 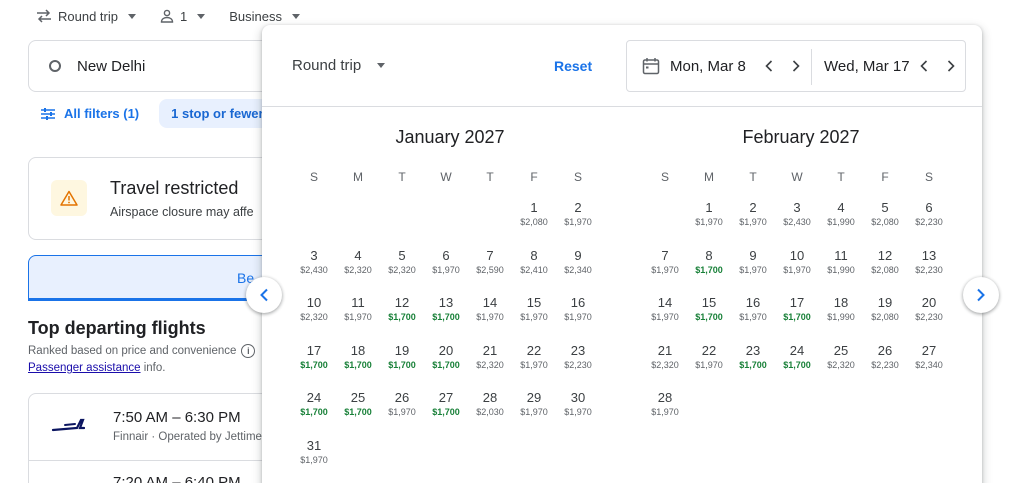 I want to click on calendar-day: 10 $1,970, so click(x=797, y=268).